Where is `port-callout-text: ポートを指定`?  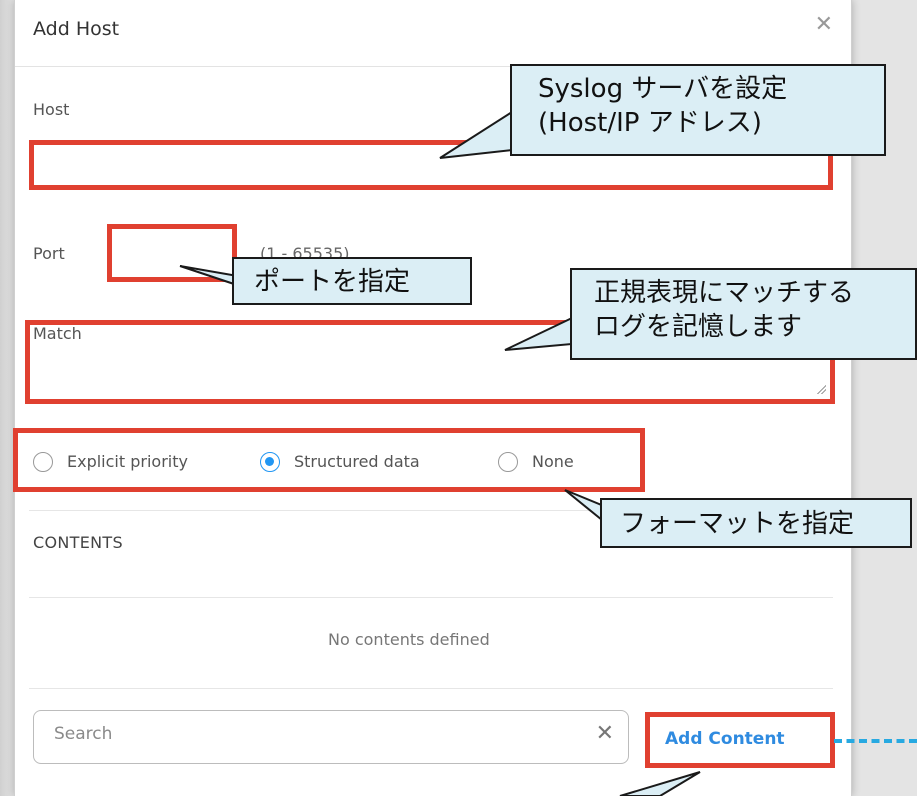
port-callout-text: ポートを指定 is located at coordinates (332, 282).